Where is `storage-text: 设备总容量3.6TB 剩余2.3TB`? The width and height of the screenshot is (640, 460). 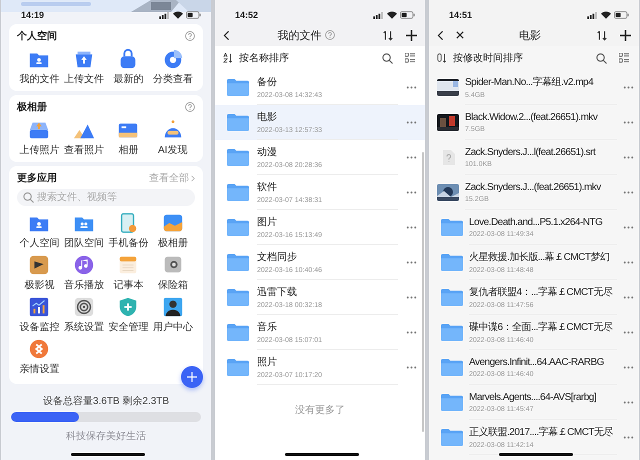
storage-text: 设备总容量3.6TB 剩余2.3TB is located at coordinates (106, 401).